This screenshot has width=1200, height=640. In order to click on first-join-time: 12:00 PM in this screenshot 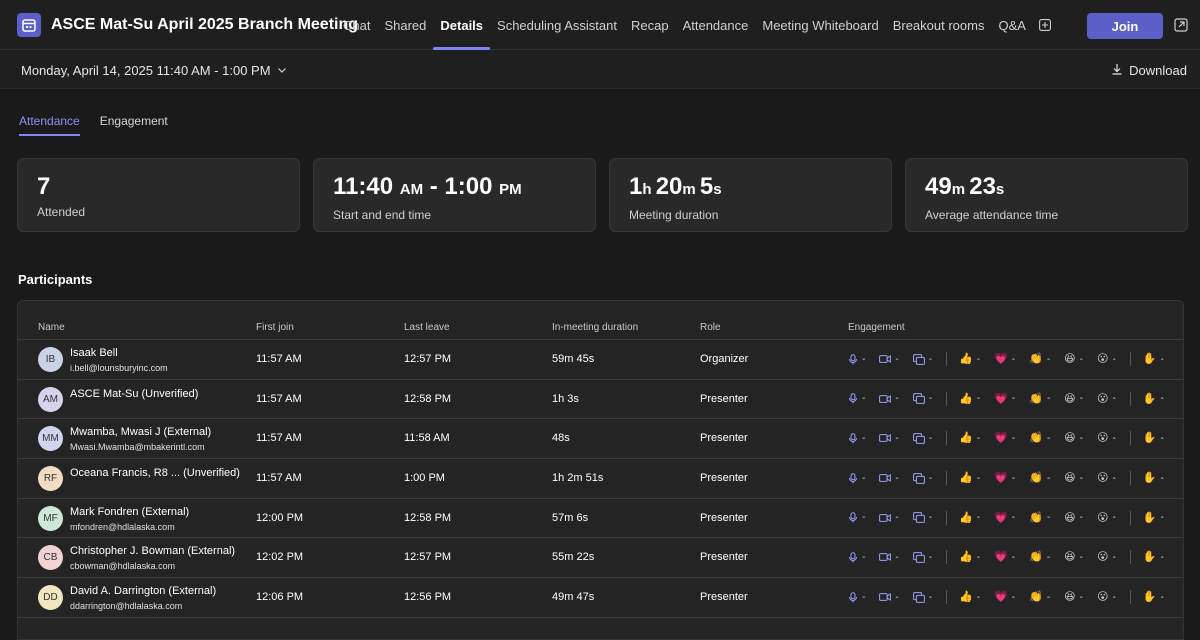, I will do `click(280, 517)`.